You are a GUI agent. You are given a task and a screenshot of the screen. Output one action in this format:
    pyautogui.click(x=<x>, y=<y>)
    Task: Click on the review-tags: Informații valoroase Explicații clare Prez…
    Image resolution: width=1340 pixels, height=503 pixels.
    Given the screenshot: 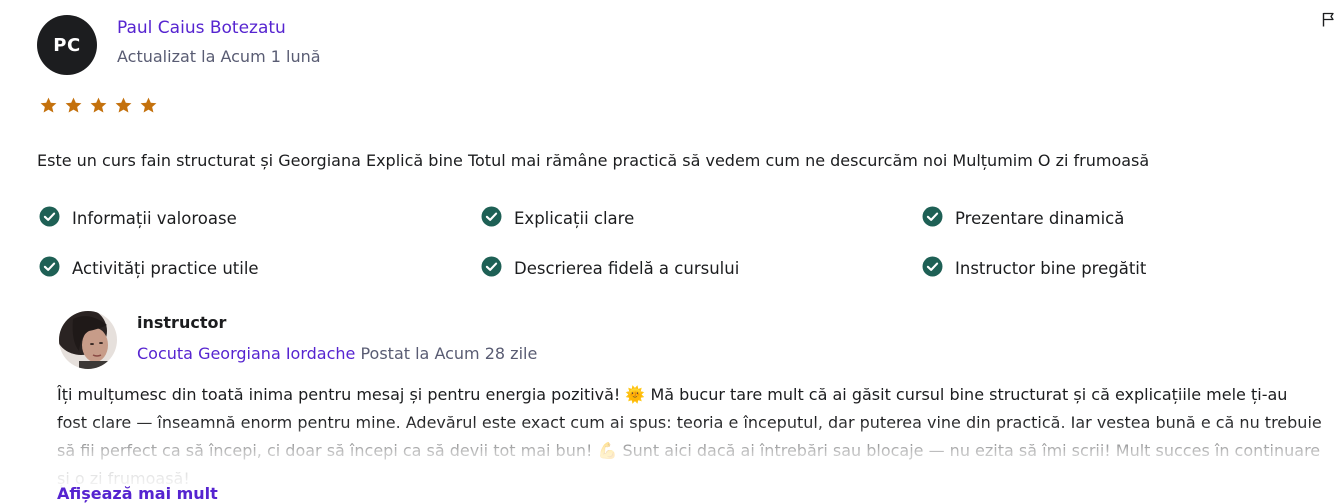 What is the action you would take?
    pyautogui.click(x=679, y=243)
    